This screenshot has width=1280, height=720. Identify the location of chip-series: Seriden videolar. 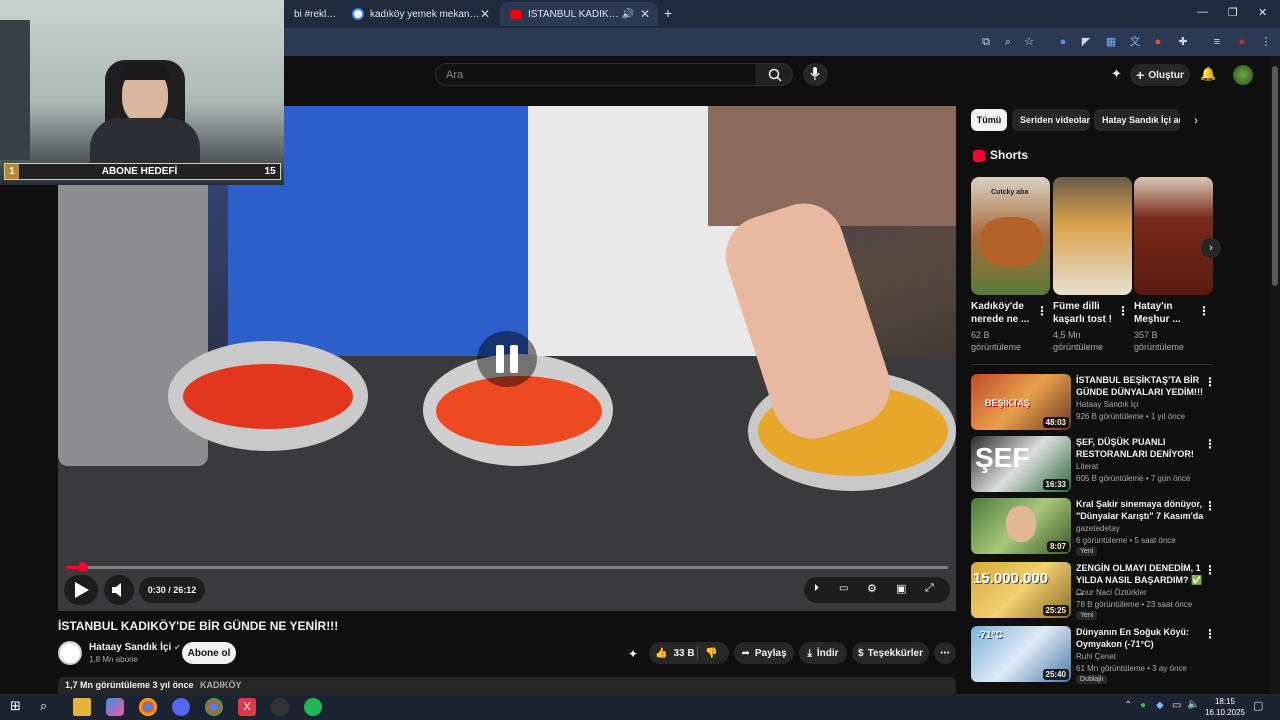
(1051, 120).